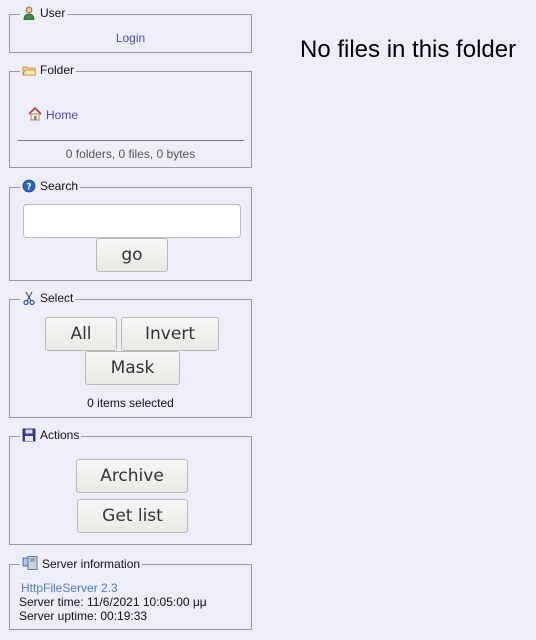 The height and width of the screenshot is (640, 536). What do you see at coordinates (132, 221) in the screenshot?
I see `search-input` at bounding box center [132, 221].